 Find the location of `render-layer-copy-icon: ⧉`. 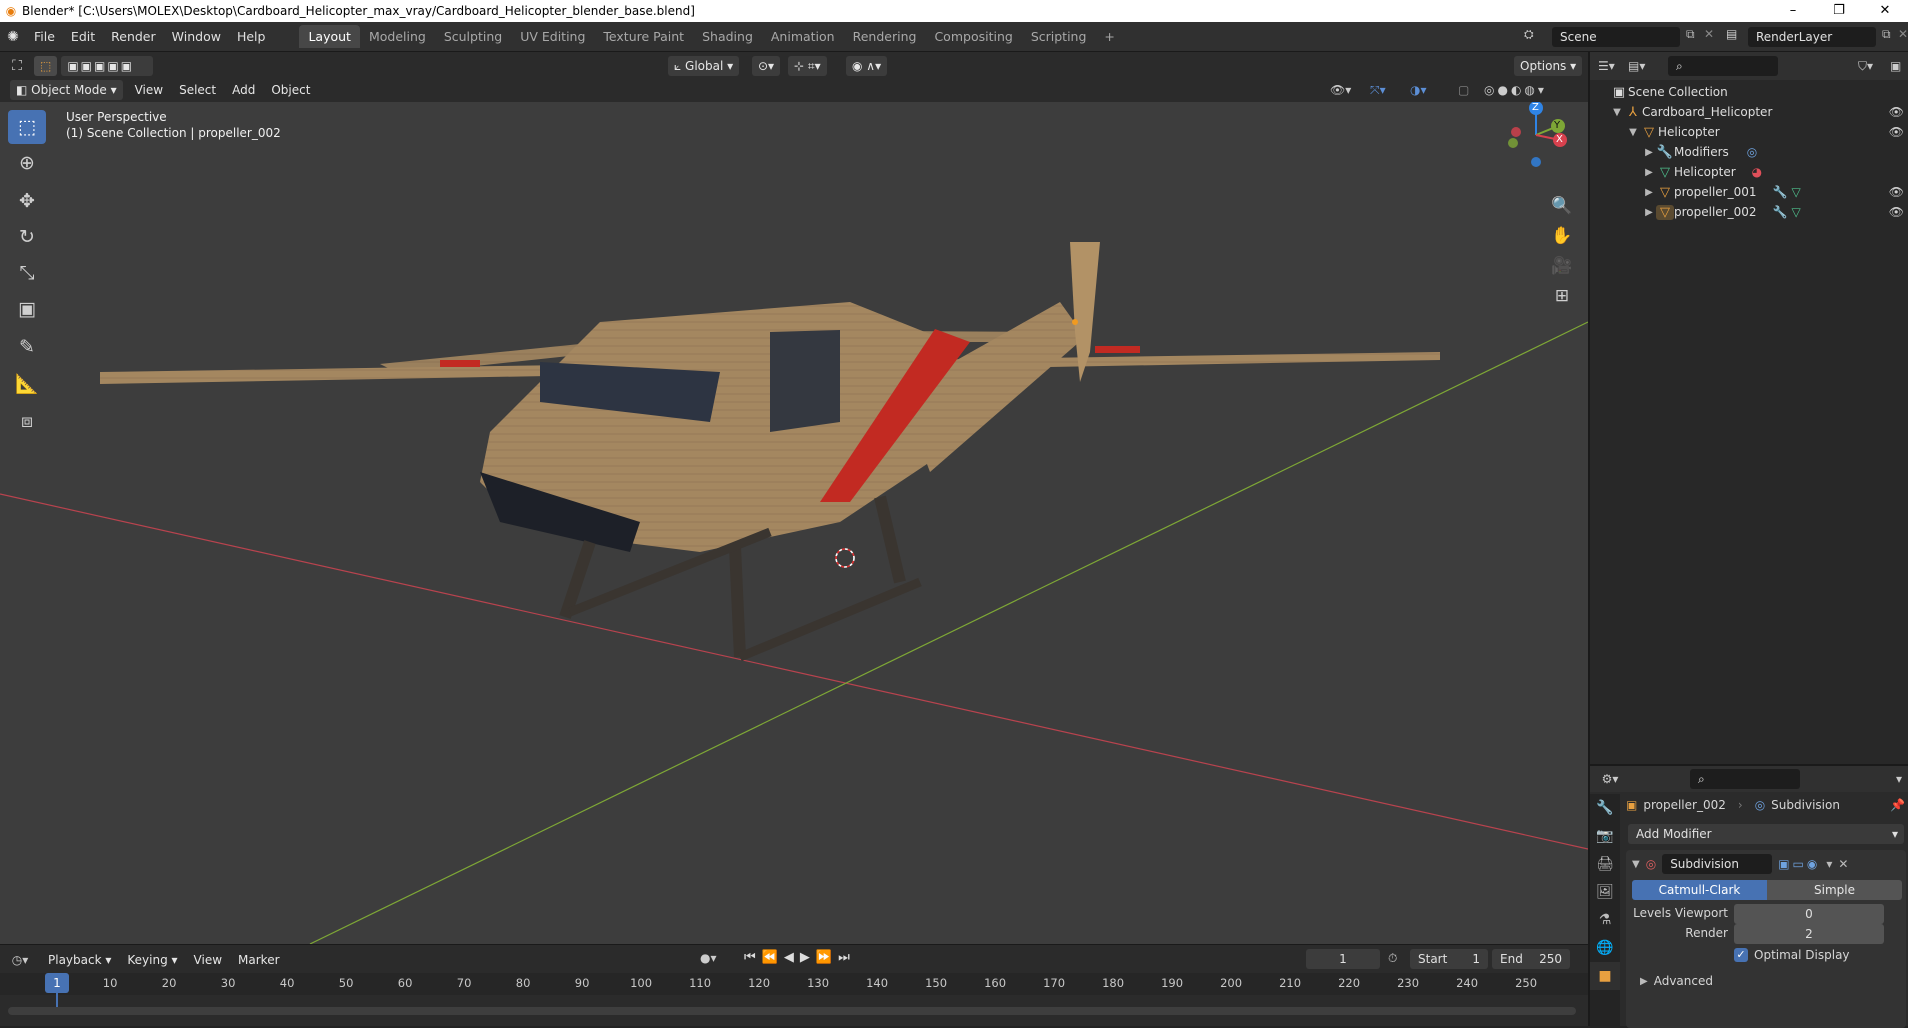

render-layer-copy-icon: ⧉ is located at coordinates (1886, 34).